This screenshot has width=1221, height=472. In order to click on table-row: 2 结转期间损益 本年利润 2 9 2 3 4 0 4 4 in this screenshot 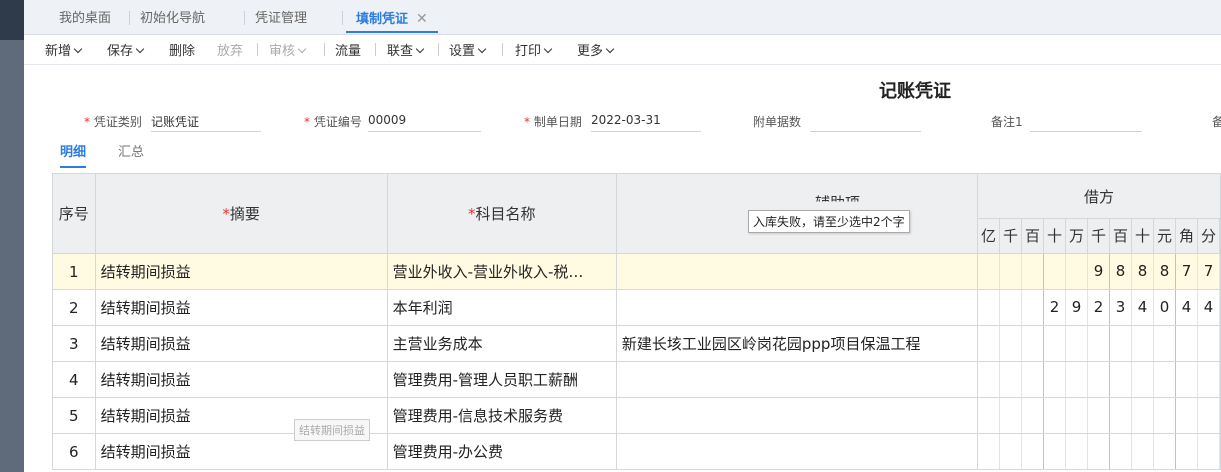, I will do `click(636, 307)`.